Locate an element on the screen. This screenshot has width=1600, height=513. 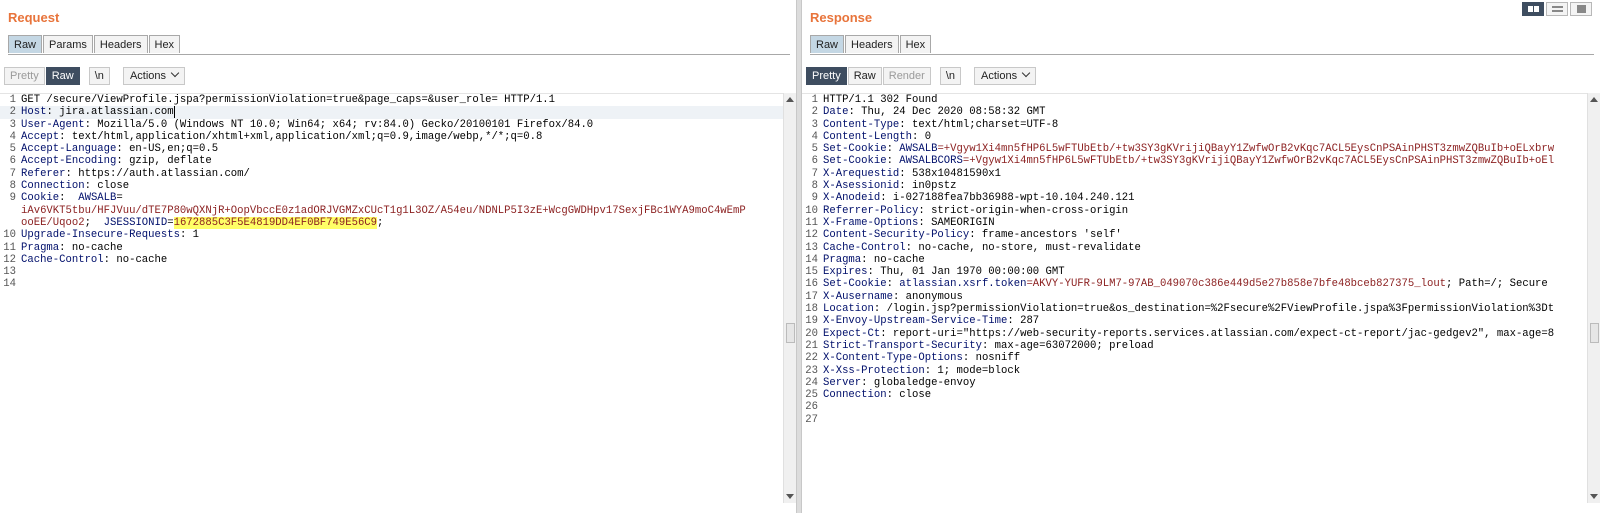
code-line: 15 Expires: Thu, 01 Jan 1970 00:00:00 GMT is located at coordinates (935, 272).